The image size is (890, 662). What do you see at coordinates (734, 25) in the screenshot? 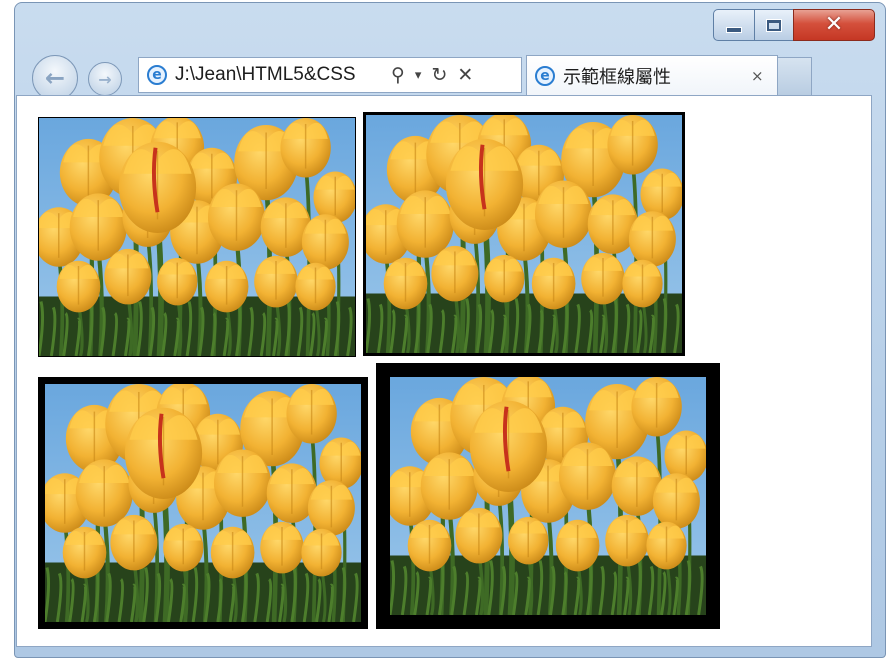
I see `minimize-button` at bounding box center [734, 25].